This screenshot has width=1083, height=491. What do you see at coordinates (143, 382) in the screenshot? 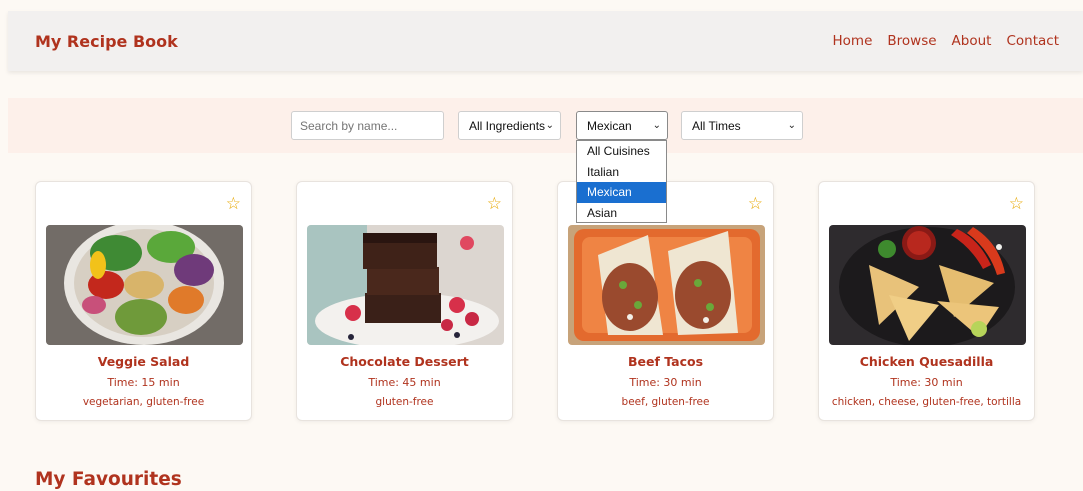
I see `recipe-time: Time: 15 min` at bounding box center [143, 382].